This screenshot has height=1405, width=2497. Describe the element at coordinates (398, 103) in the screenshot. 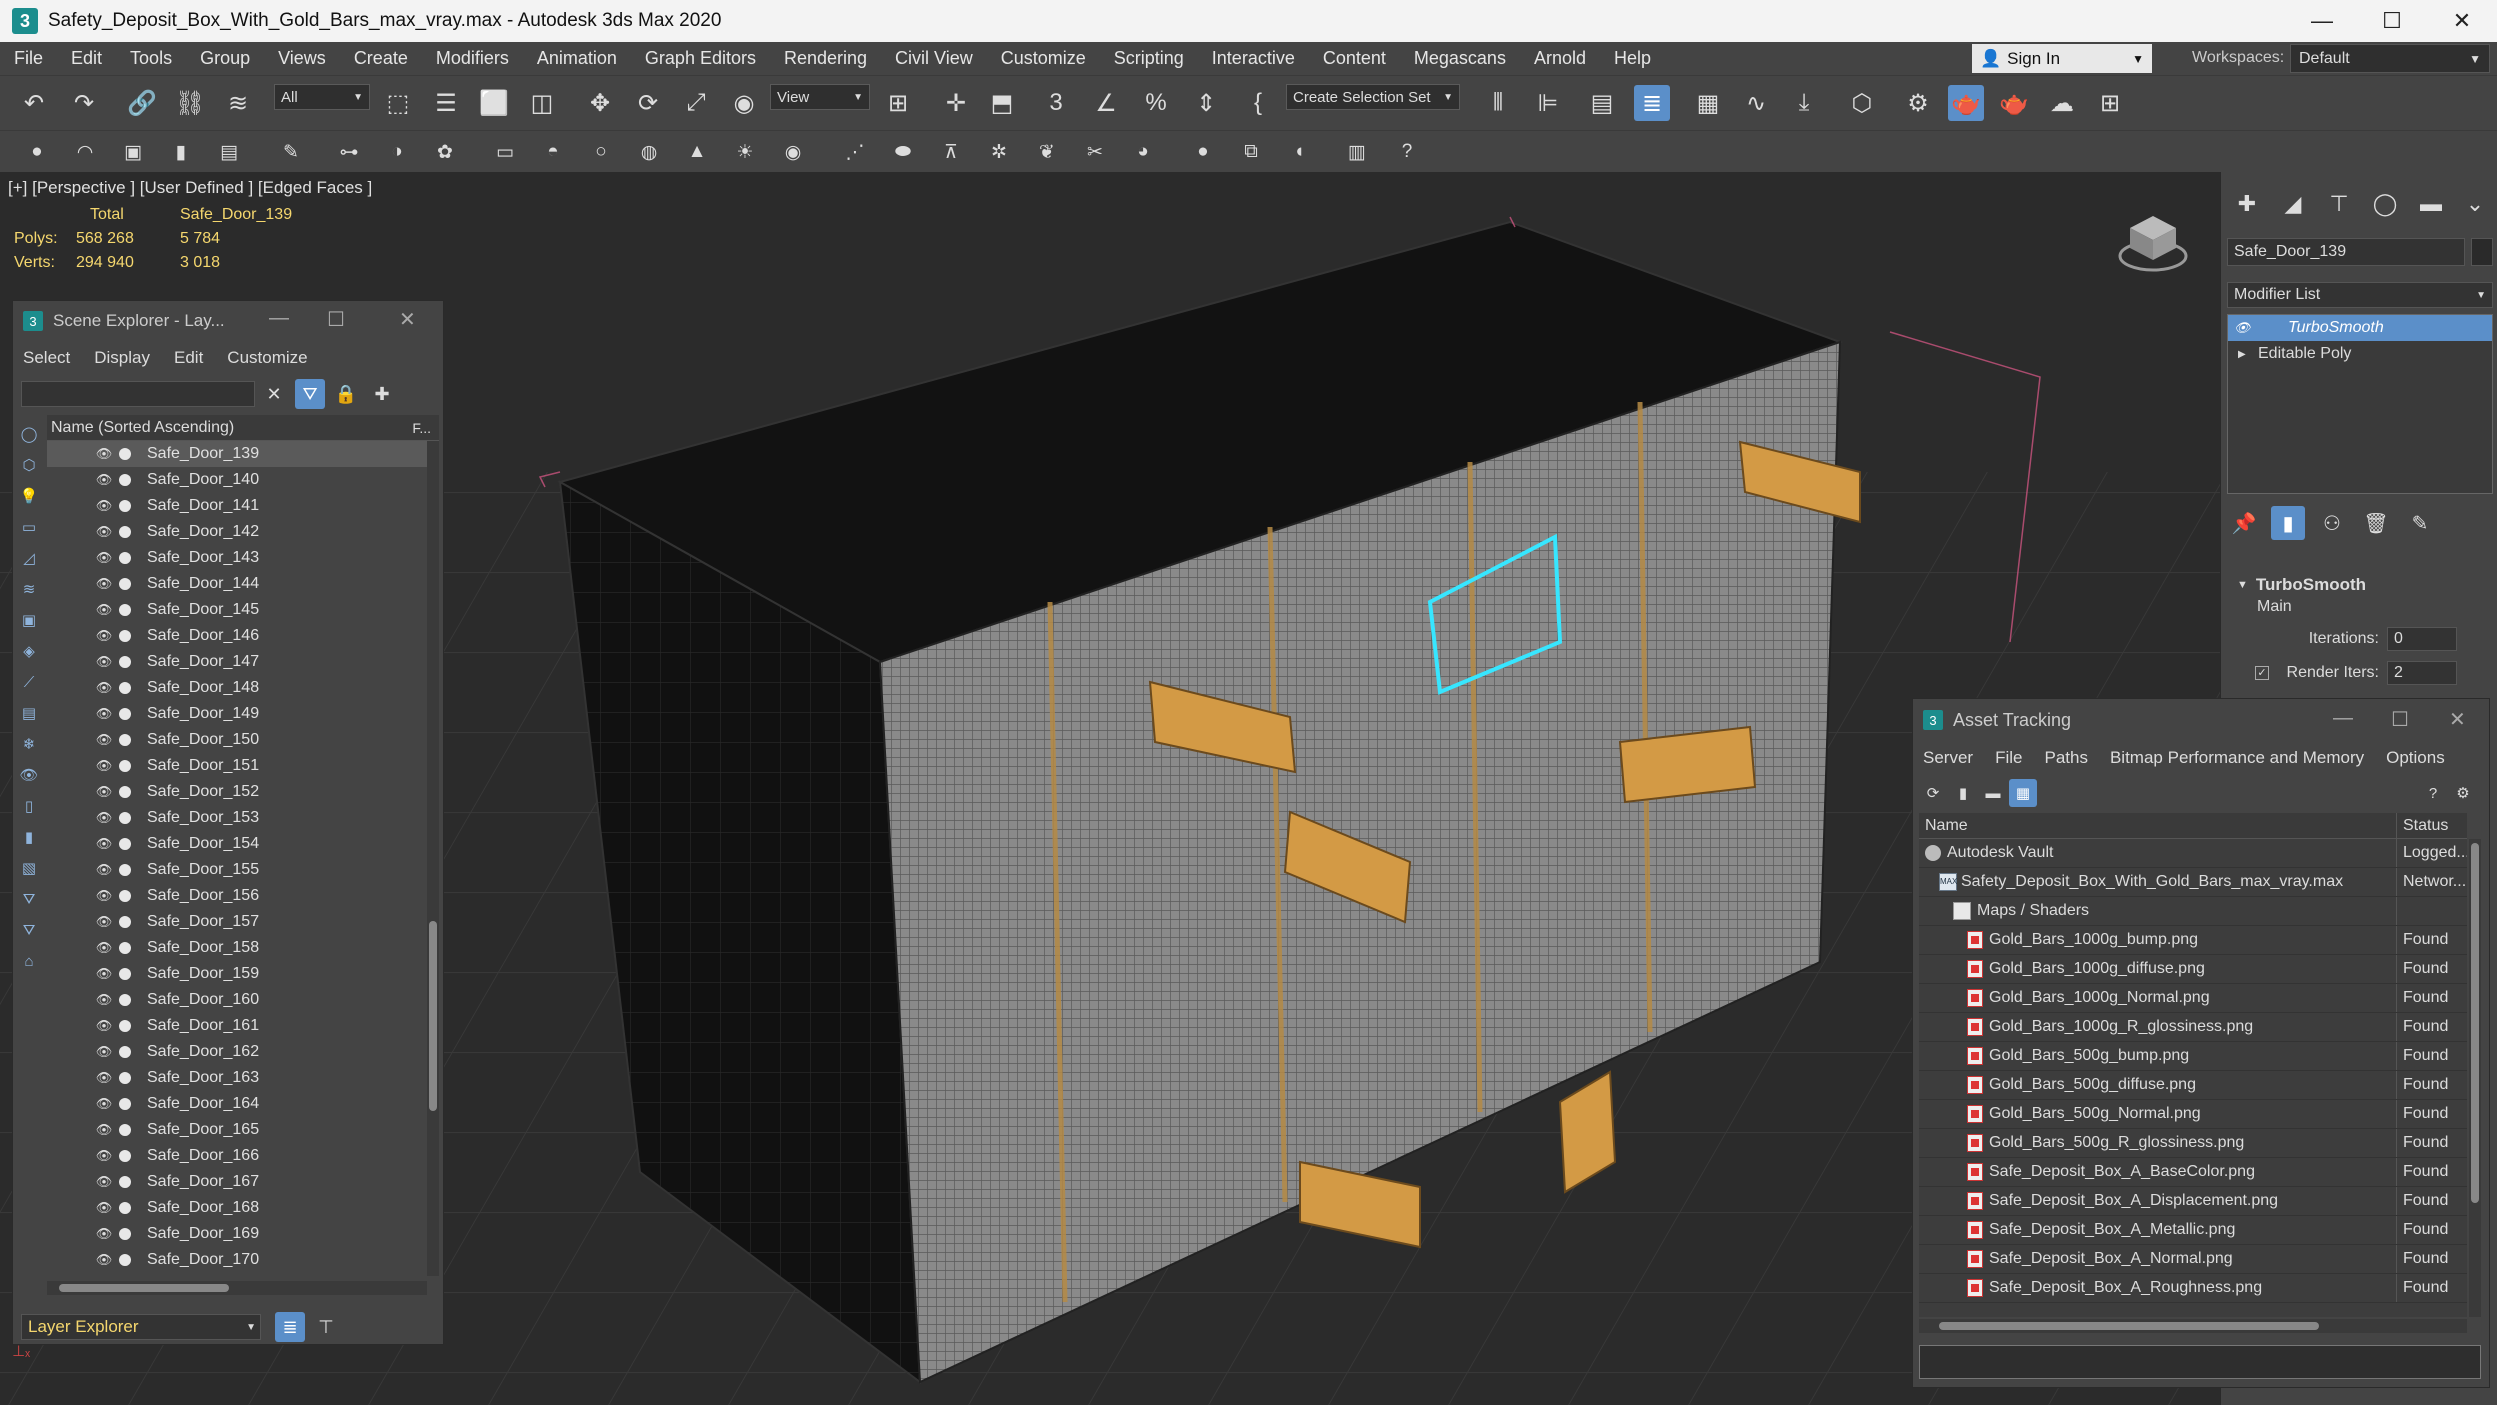

I see `select-object-icon: ⬚` at that location.